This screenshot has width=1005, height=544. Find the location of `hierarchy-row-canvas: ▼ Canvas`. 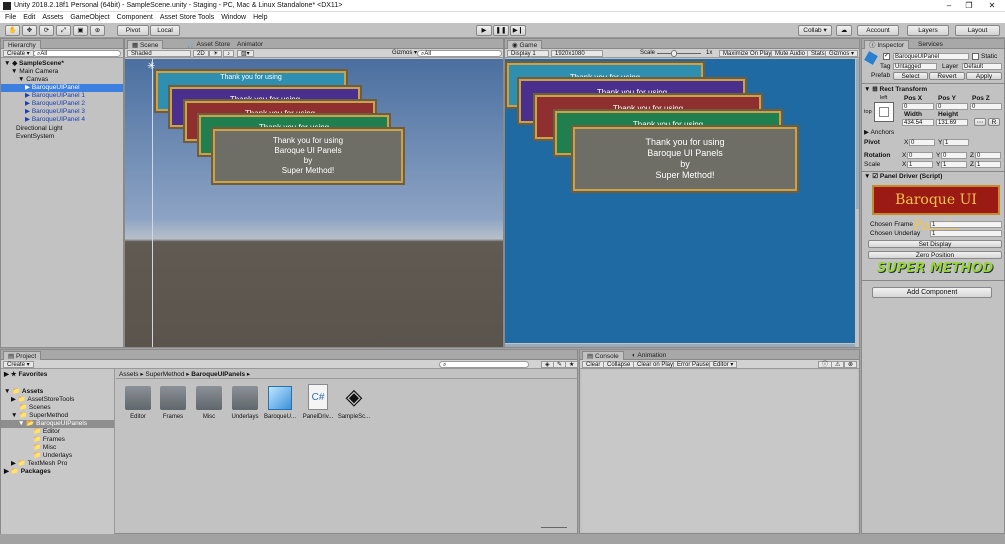

hierarchy-row-canvas: ▼ Canvas is located at coordinates (33, 80).